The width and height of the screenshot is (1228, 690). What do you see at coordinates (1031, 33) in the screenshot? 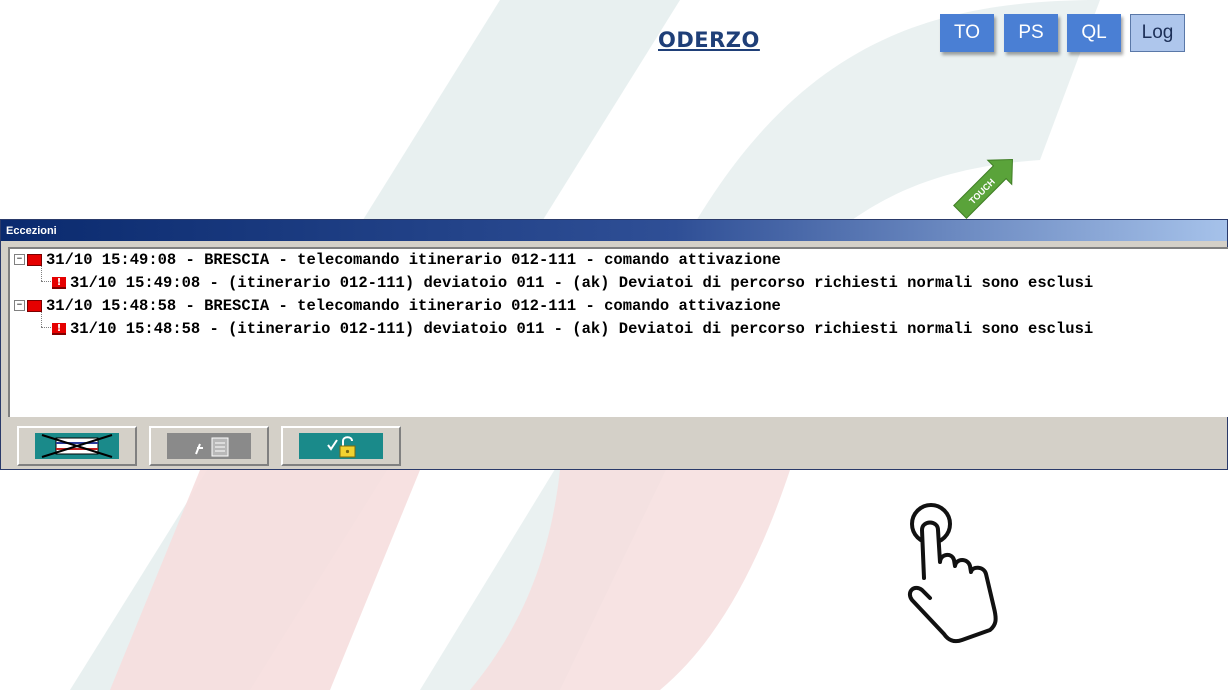
I see `ps-button: PS` at bounding box center [1031, 33].